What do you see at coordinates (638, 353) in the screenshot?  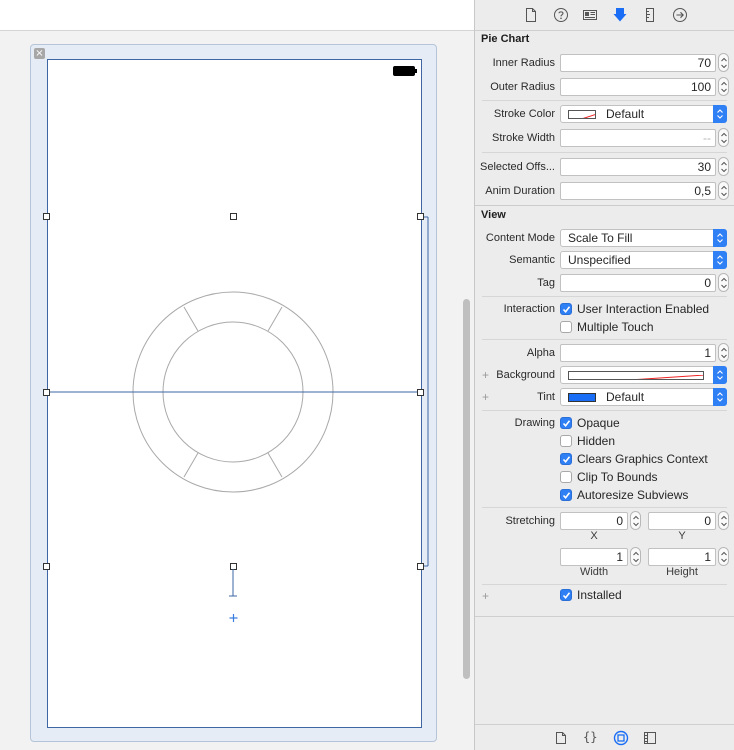 I see `alpha-field: 1` at bounding box center [638, 353].